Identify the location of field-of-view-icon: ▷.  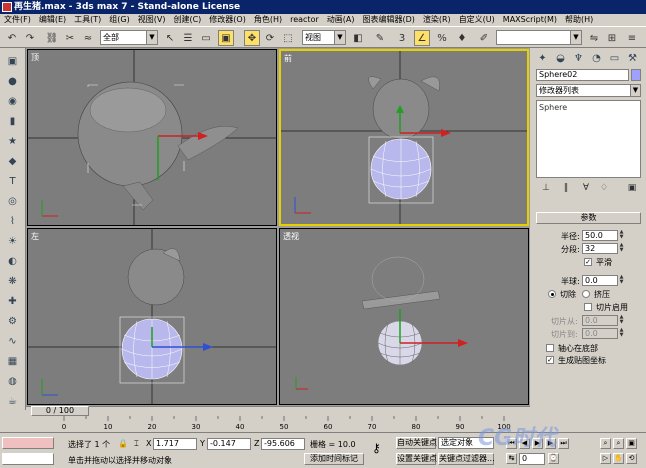
(605, 458).